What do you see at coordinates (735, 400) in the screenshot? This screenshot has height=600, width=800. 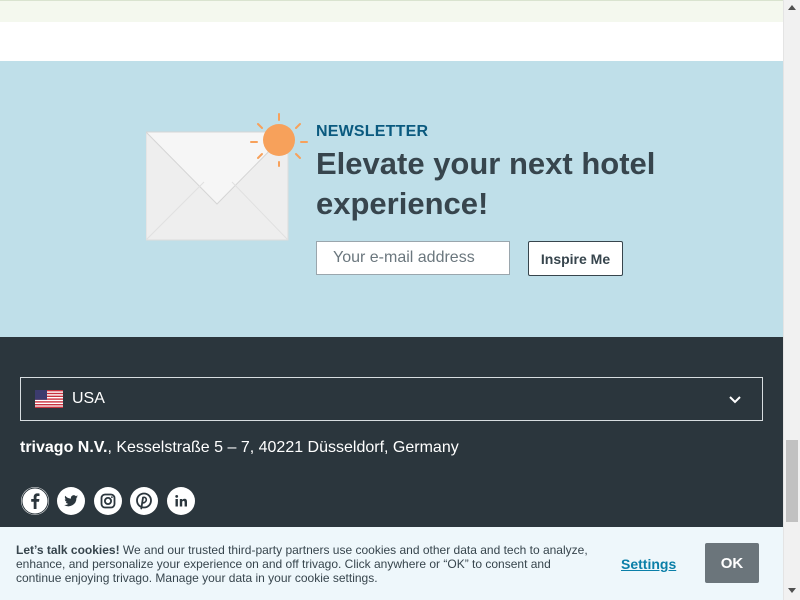 I see `chevron-down-icon` at bounding box center [735, 400].